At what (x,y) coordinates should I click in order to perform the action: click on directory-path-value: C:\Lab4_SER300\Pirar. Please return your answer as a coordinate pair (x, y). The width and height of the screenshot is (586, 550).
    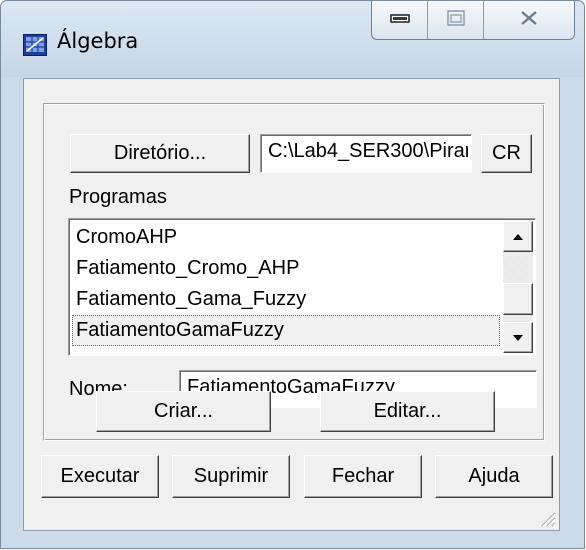
    Looking at the image, I should click on (368, 151).